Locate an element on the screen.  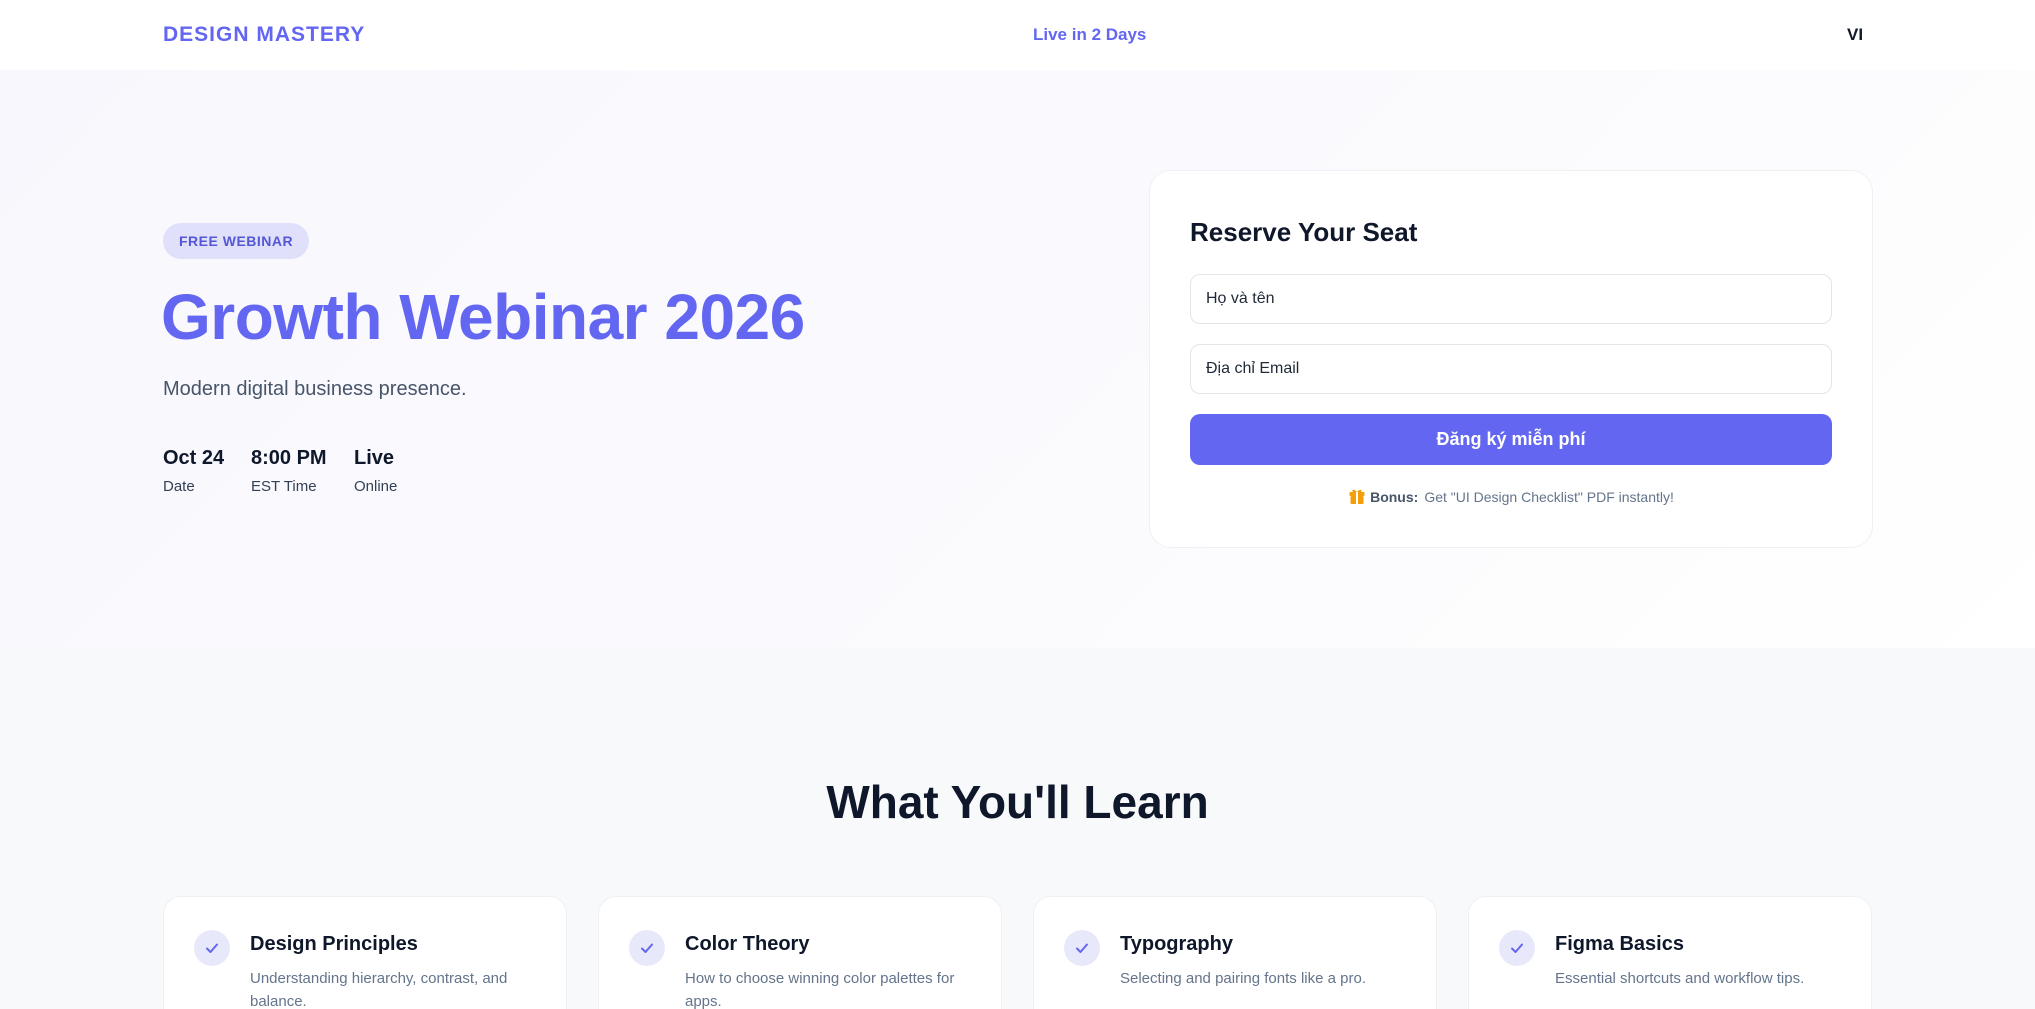
meta-date-label: Date is located at coordinates (179, 486).